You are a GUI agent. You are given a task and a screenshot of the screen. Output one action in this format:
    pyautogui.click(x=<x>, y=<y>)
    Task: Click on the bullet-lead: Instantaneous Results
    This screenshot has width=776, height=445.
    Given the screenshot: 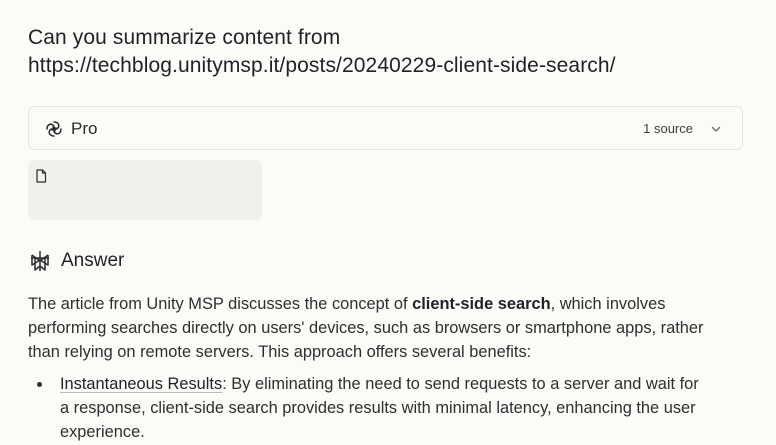 What is the action you would take?
    pyautogui.click(x=141, y=384)
    